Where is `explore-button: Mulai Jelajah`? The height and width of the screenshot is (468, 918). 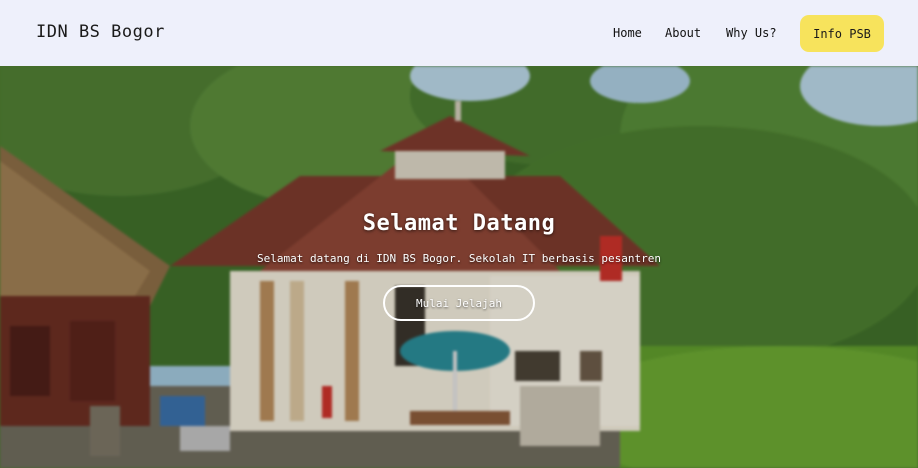 explore-button: Mulai Jelajah is located at coordinates (459, 303).